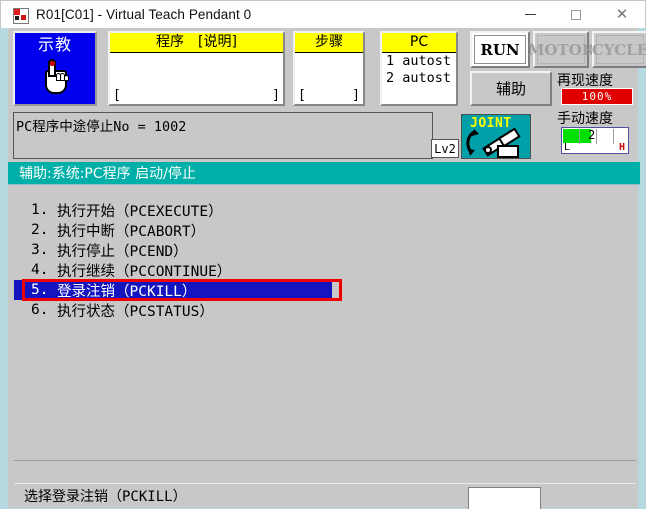 The width and height of the screenshot is (646, 509). I want to click on manual-speed-fill, so click(577, 136).